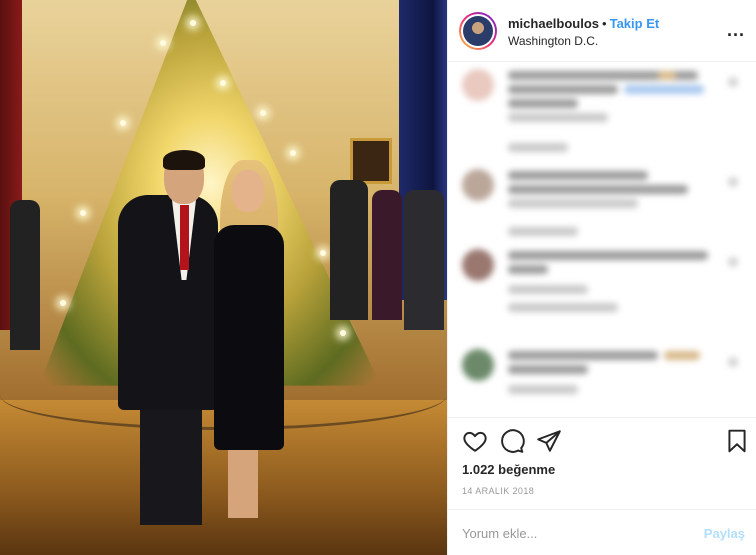  I want to click on user-line: michaelboulos • Takip Et, so click(583, 23).